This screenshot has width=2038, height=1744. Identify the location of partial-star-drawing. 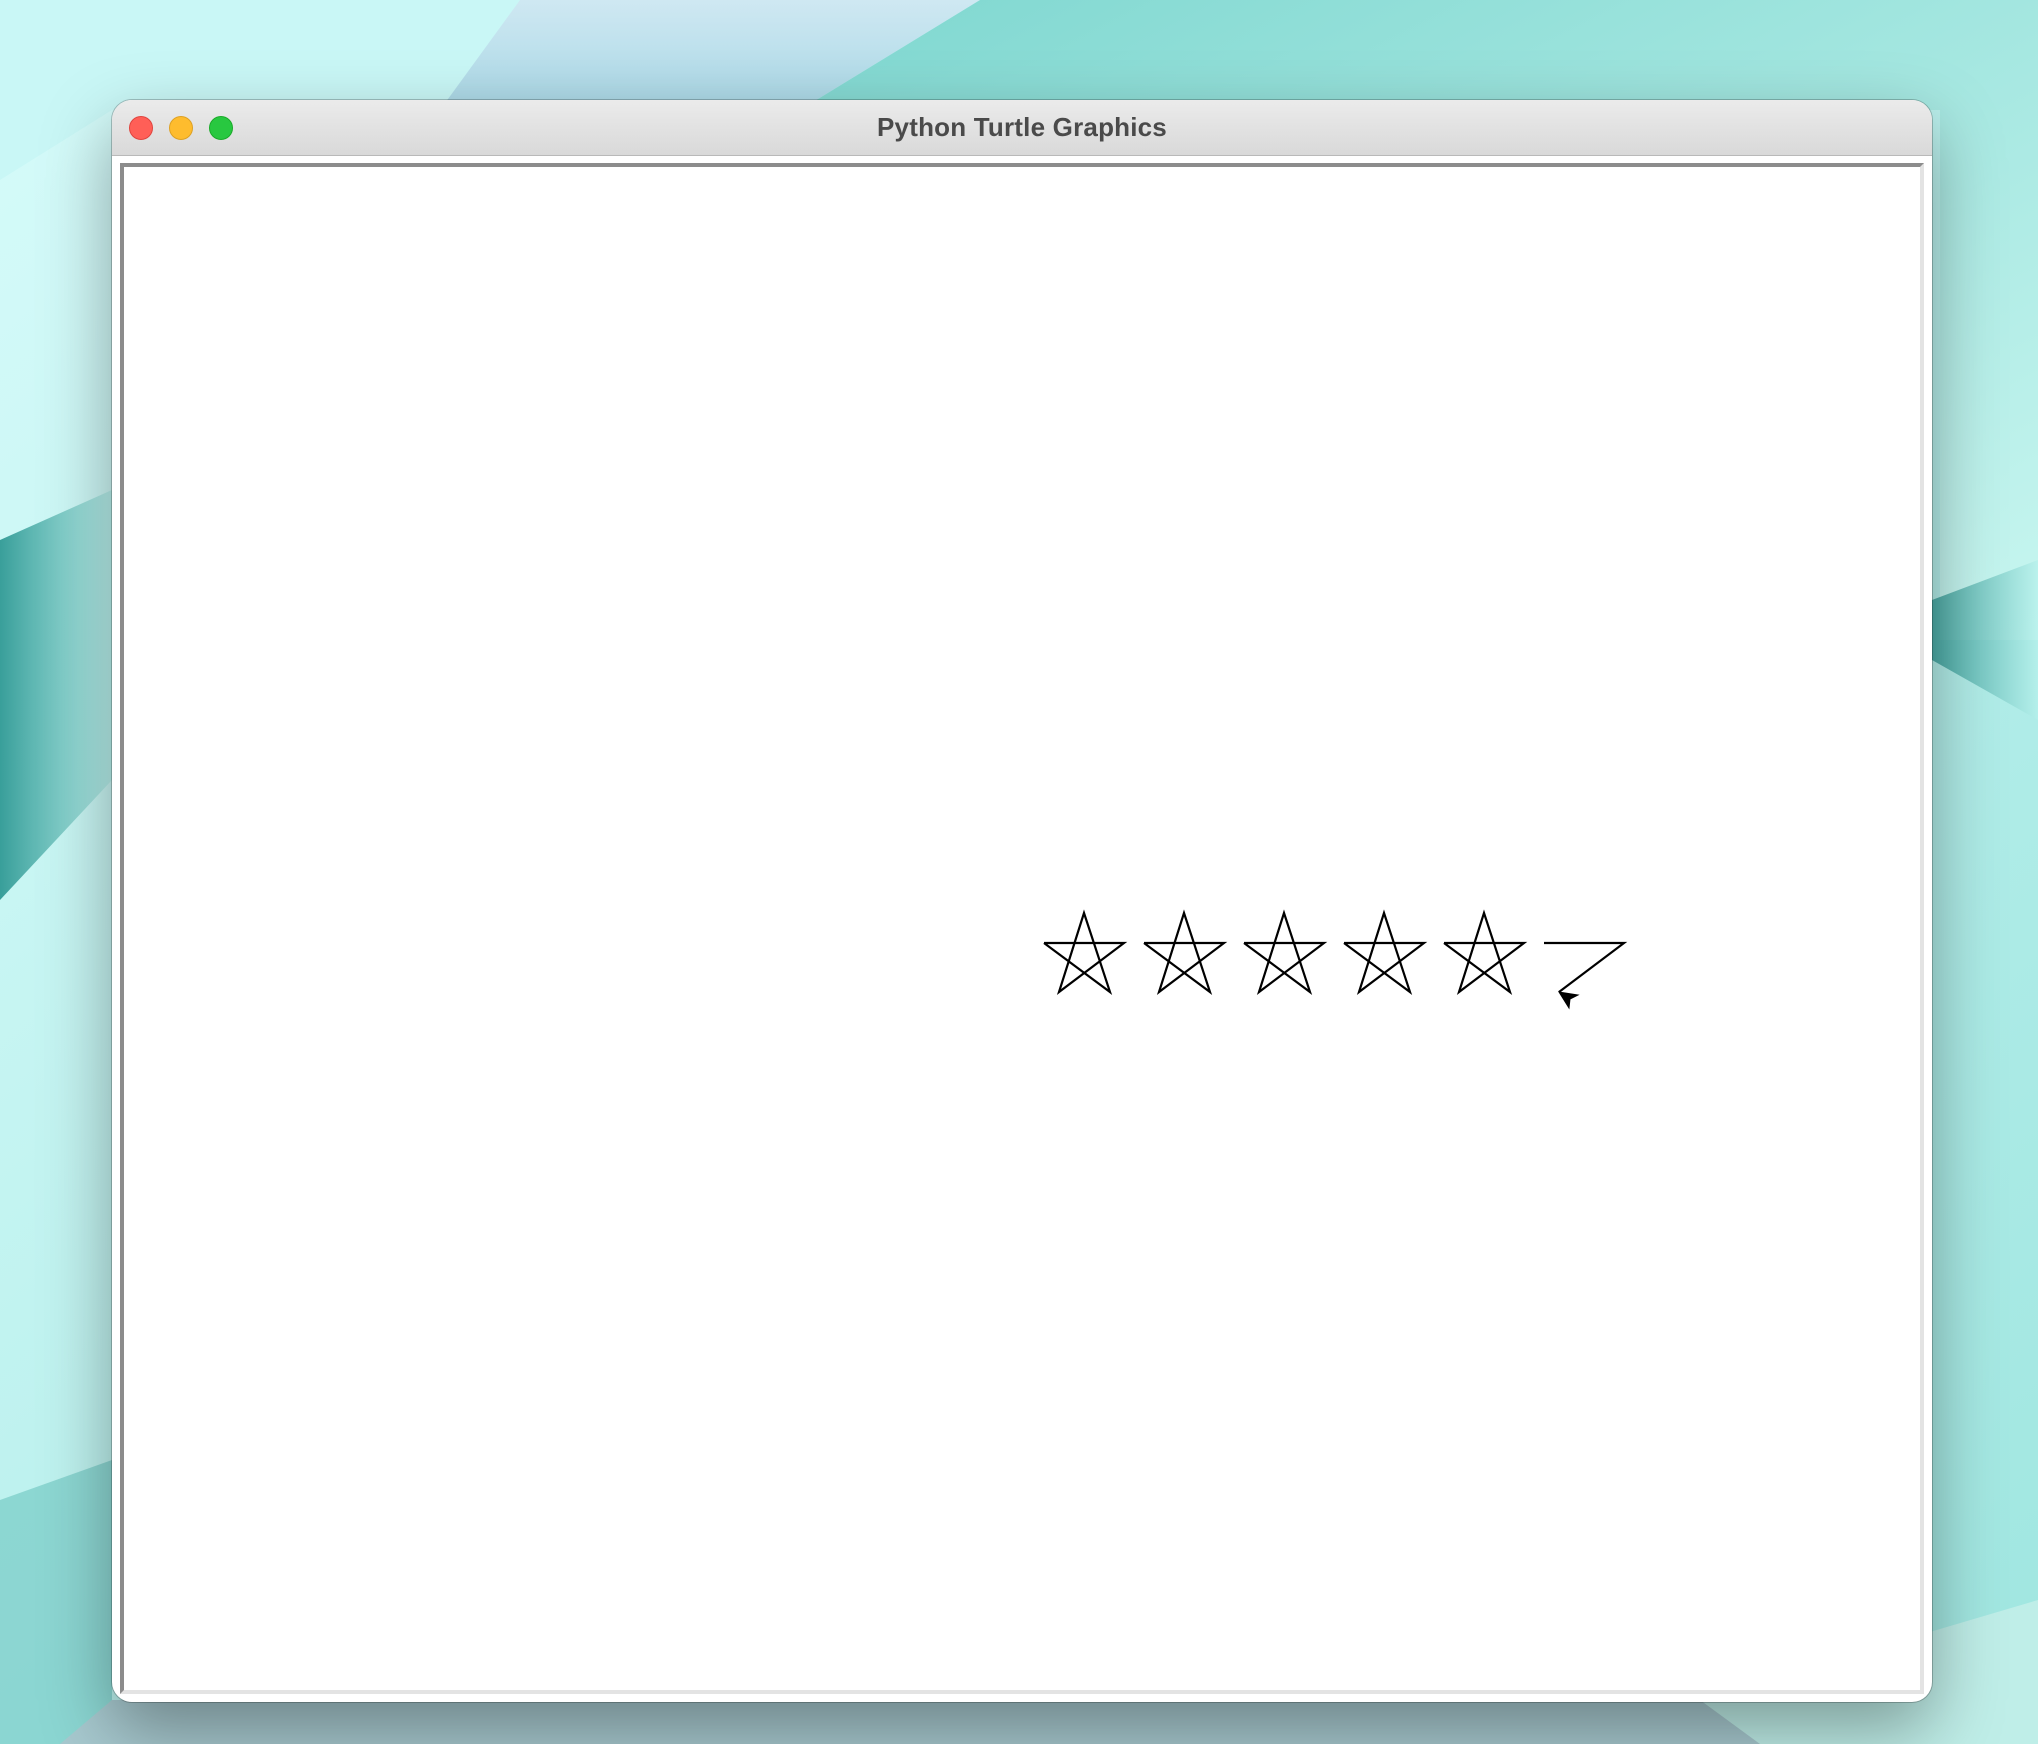
(1586, 967).